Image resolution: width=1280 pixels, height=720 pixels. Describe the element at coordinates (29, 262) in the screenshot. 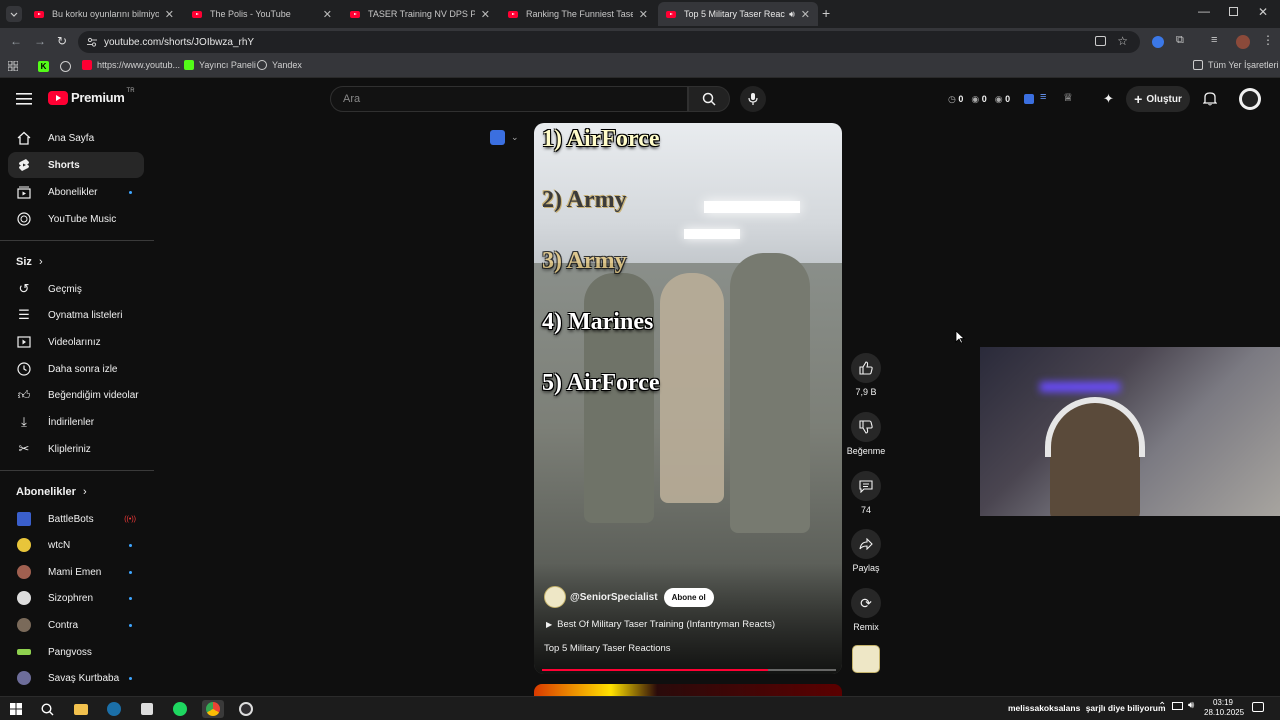

I see `you-section-header: Siz ›` at that location.